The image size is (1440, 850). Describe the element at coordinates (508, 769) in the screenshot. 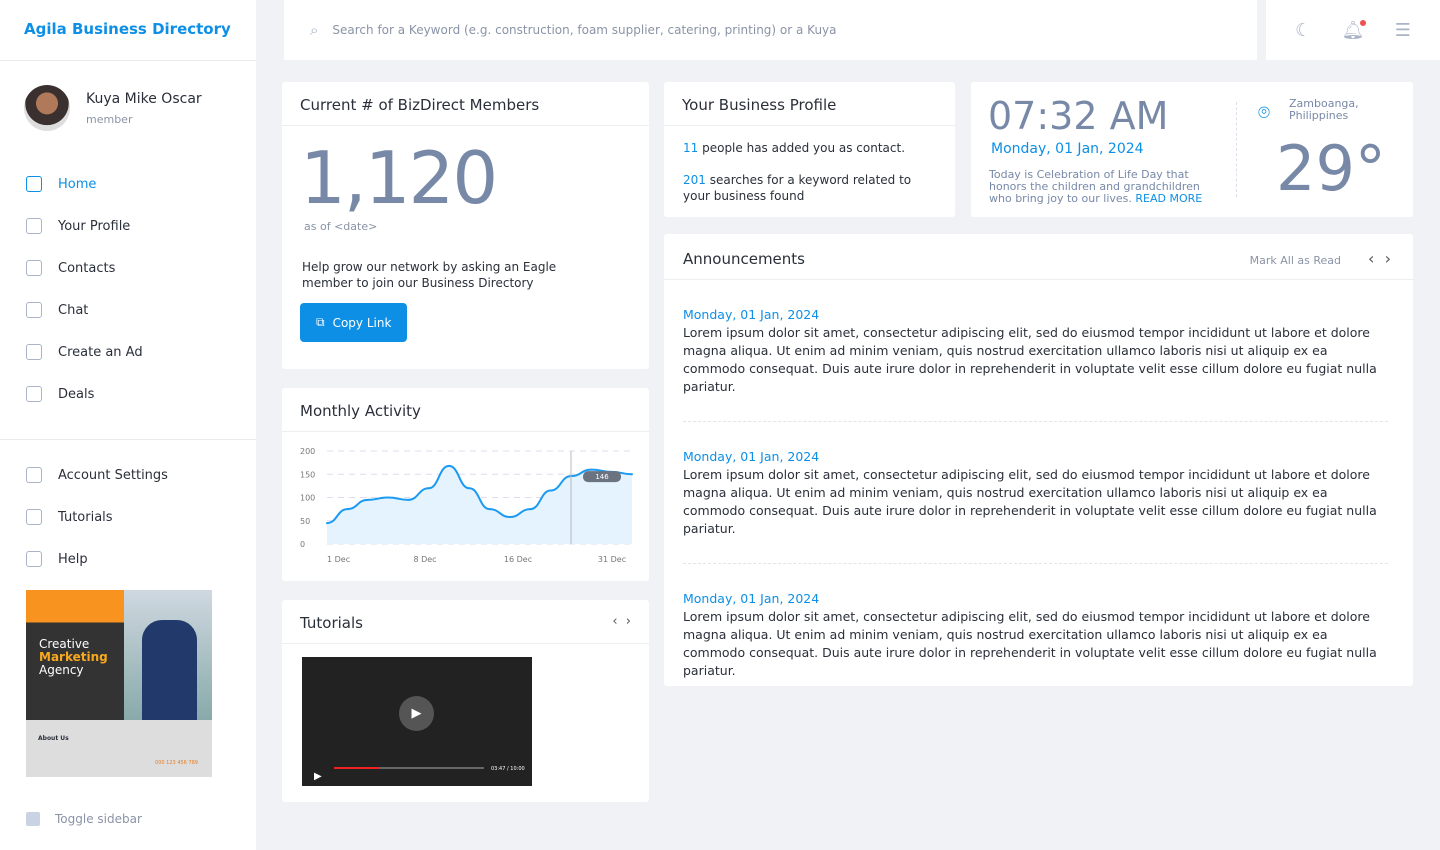

I see `video-time: 03:47 / 10:00` at that location.